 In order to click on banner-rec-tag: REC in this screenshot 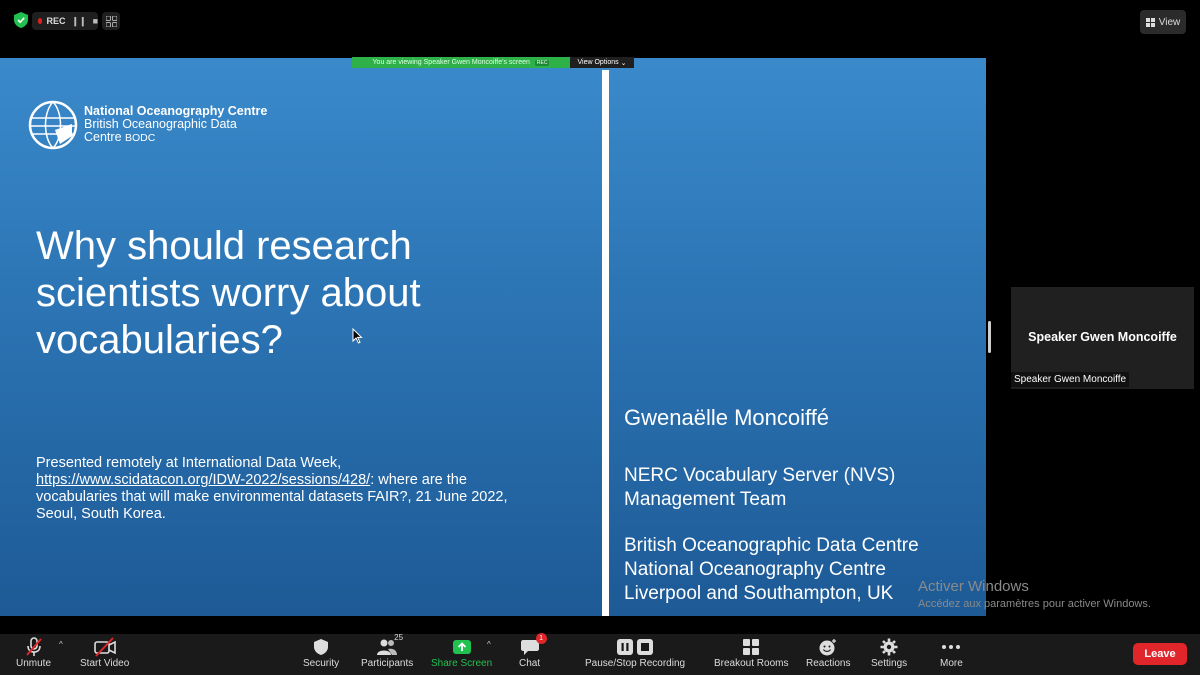, I will do `click(542, 62)`.